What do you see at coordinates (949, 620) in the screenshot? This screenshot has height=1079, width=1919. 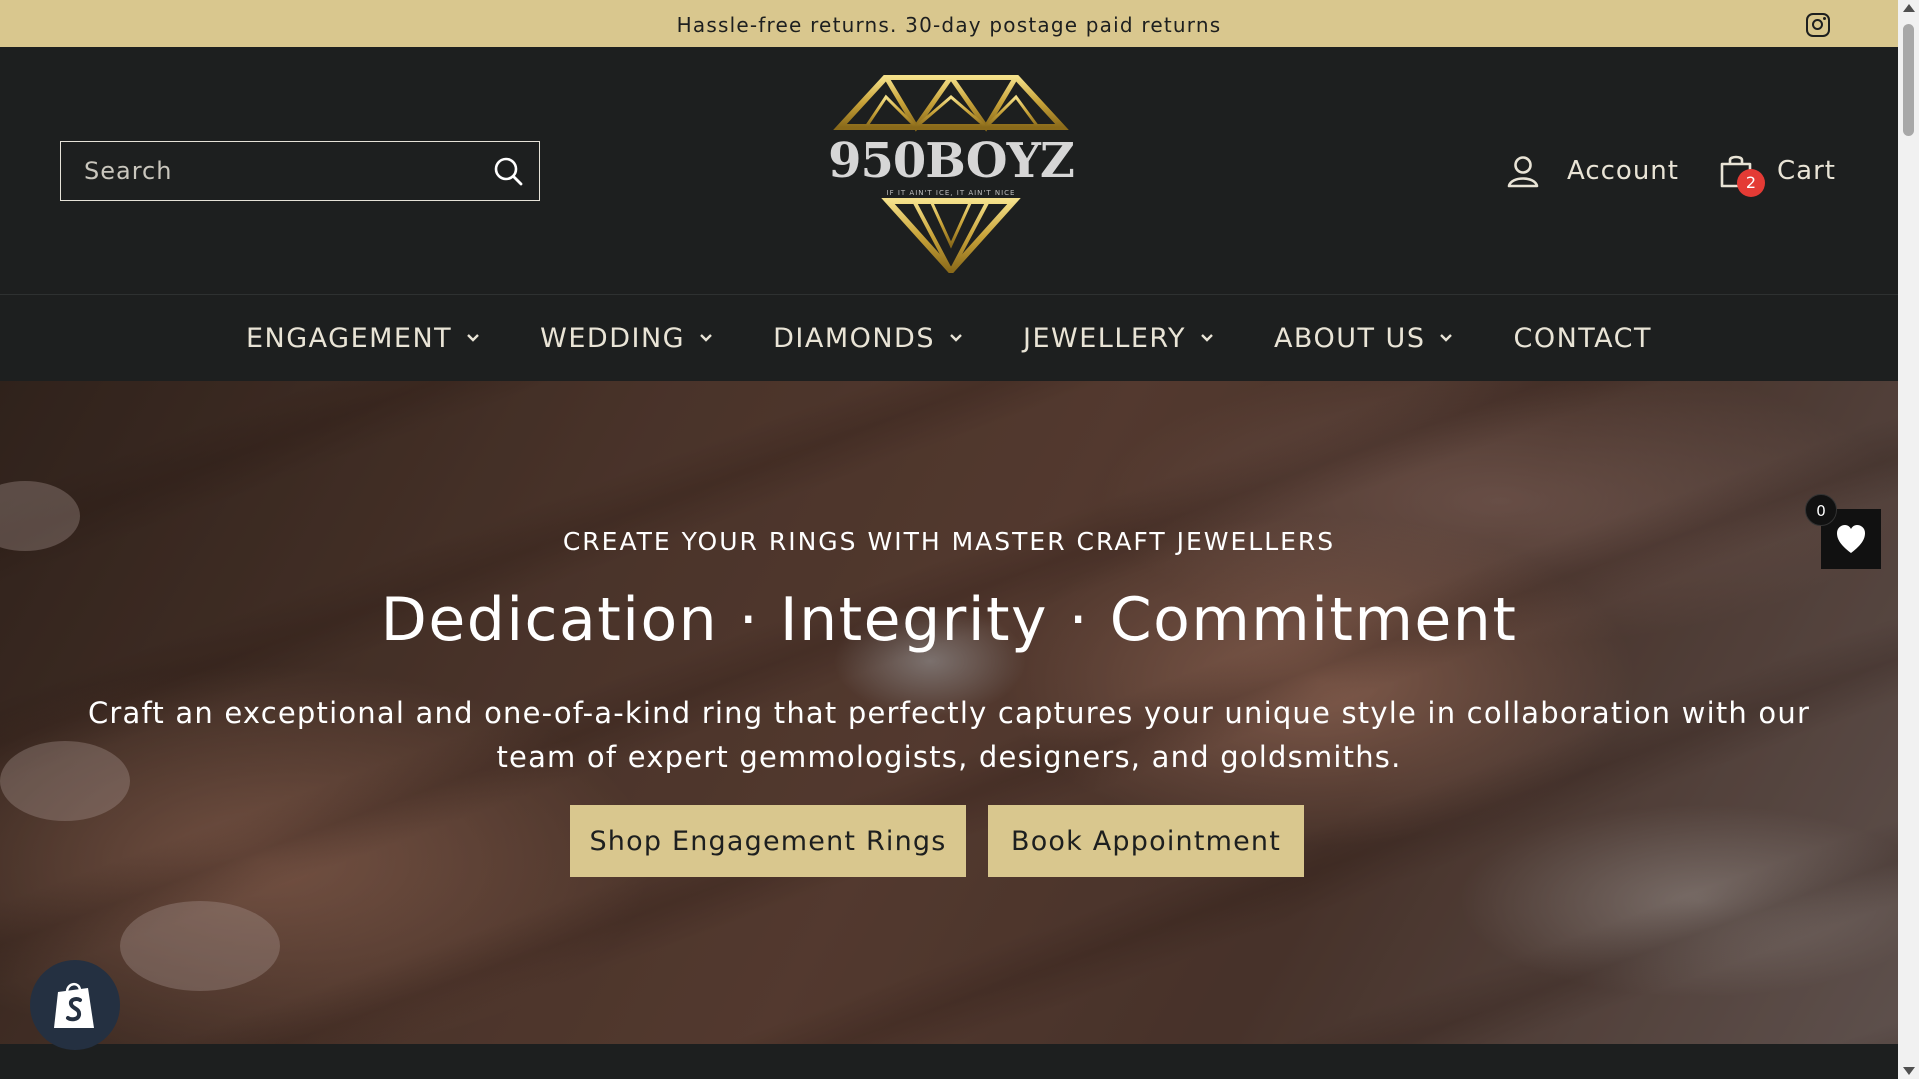 I see `hero-title: Dedication · Integrity · Commitment` at bounding box center [949, 620].